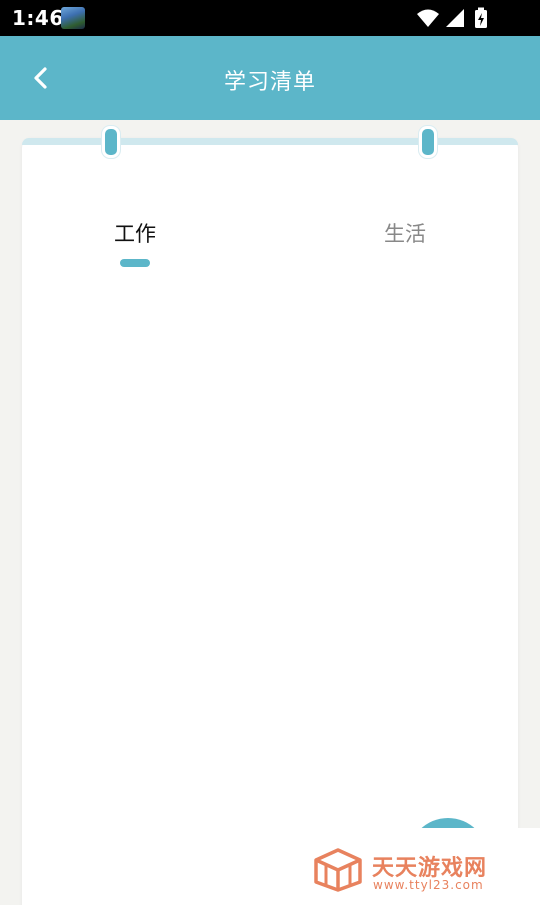 The width and height of the screenshot is (540, 905). I want to click on binder-ring-right, so click(428, 142).